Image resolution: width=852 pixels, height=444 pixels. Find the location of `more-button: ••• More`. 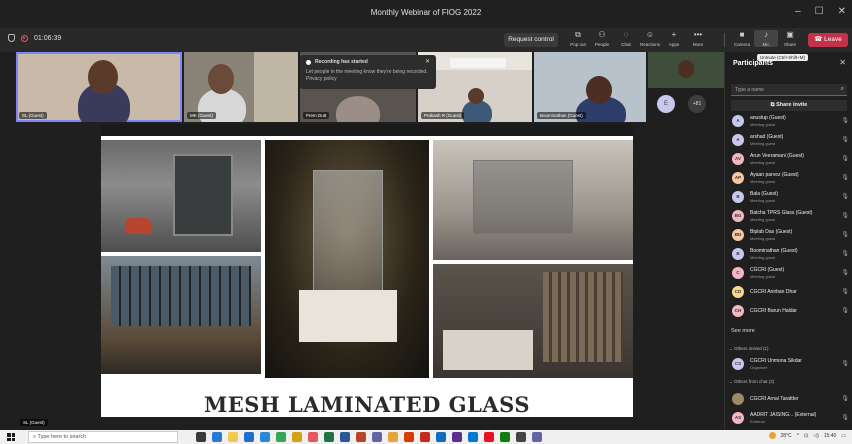

more-button: ••• More is located at coordinates (698, 38).